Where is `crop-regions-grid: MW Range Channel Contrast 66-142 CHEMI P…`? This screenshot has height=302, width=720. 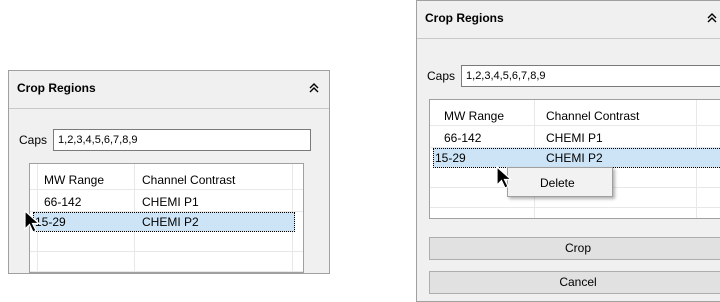 crop-regions-grid: MW Range Channel Contrast 66-142 CHEMI P… is located at coordinates (166, 218).